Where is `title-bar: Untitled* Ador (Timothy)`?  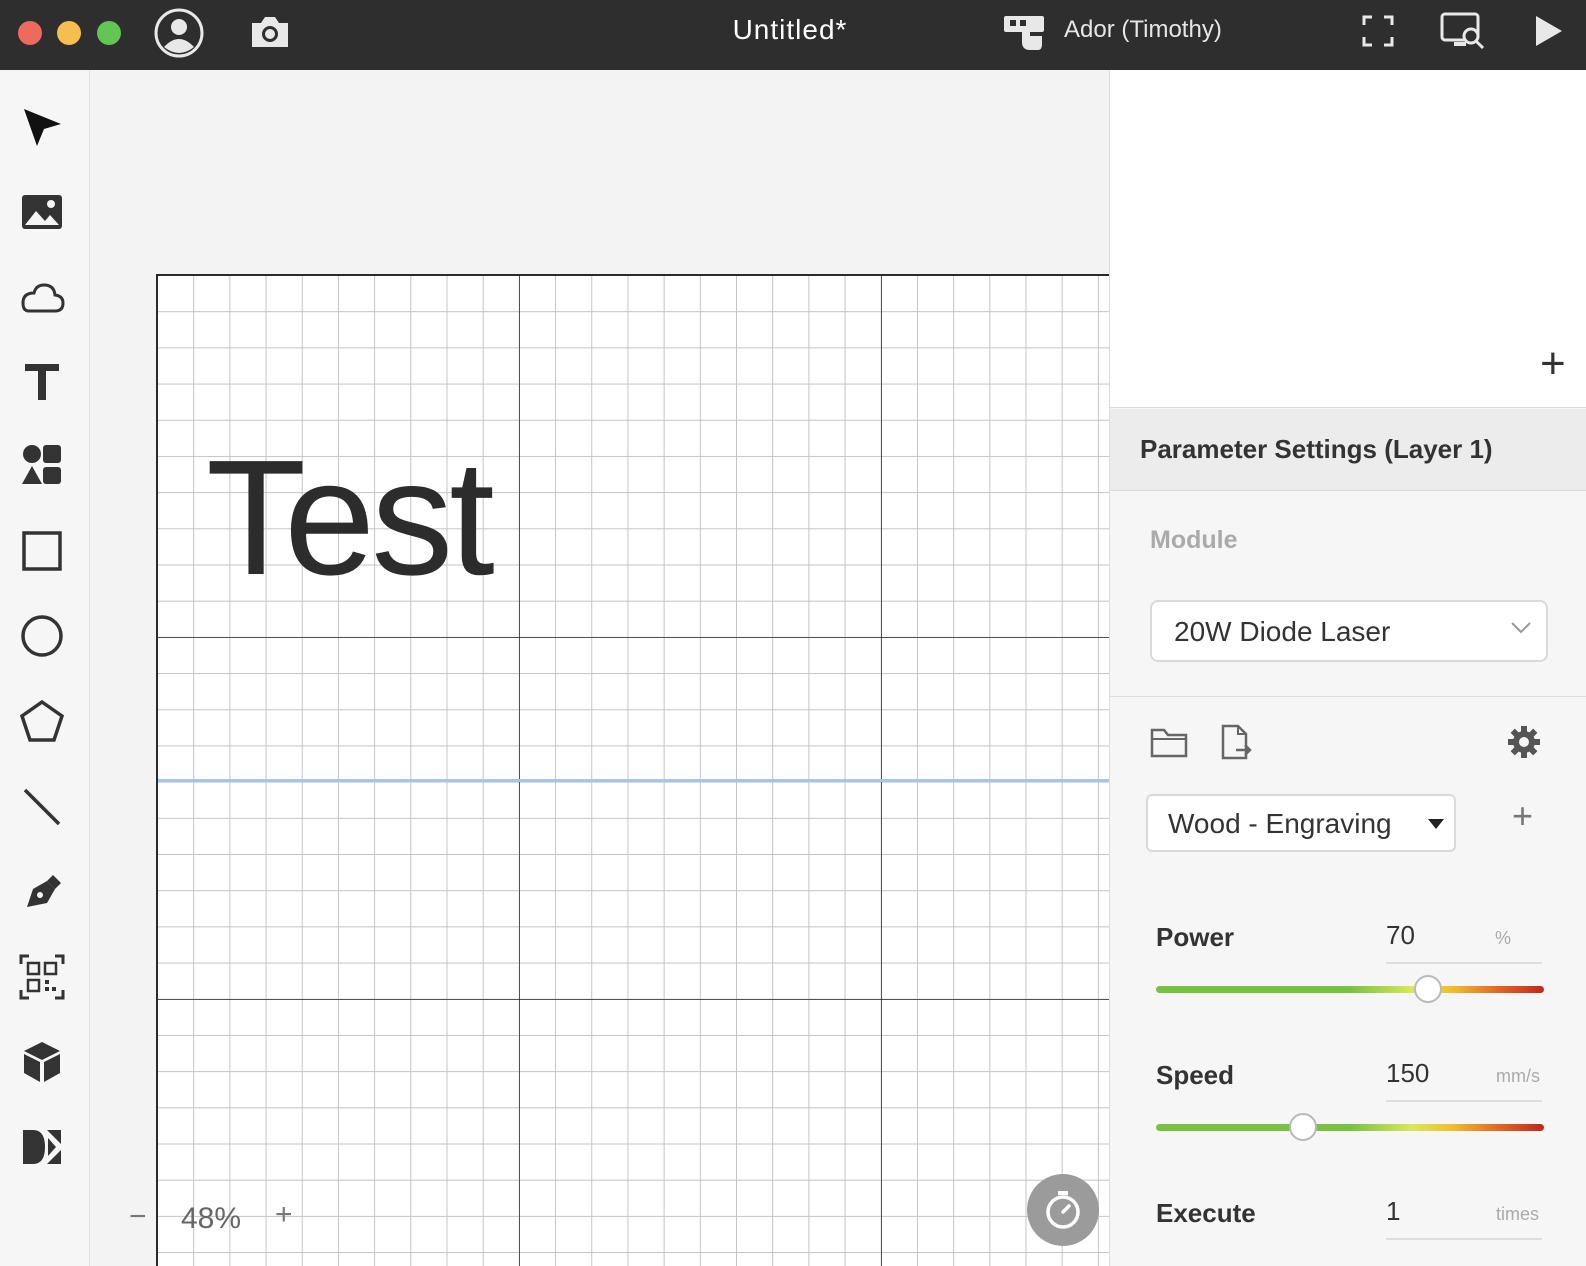
title-bar: Untitled* Ador (Timothy) is located at coordinates (793, 35).